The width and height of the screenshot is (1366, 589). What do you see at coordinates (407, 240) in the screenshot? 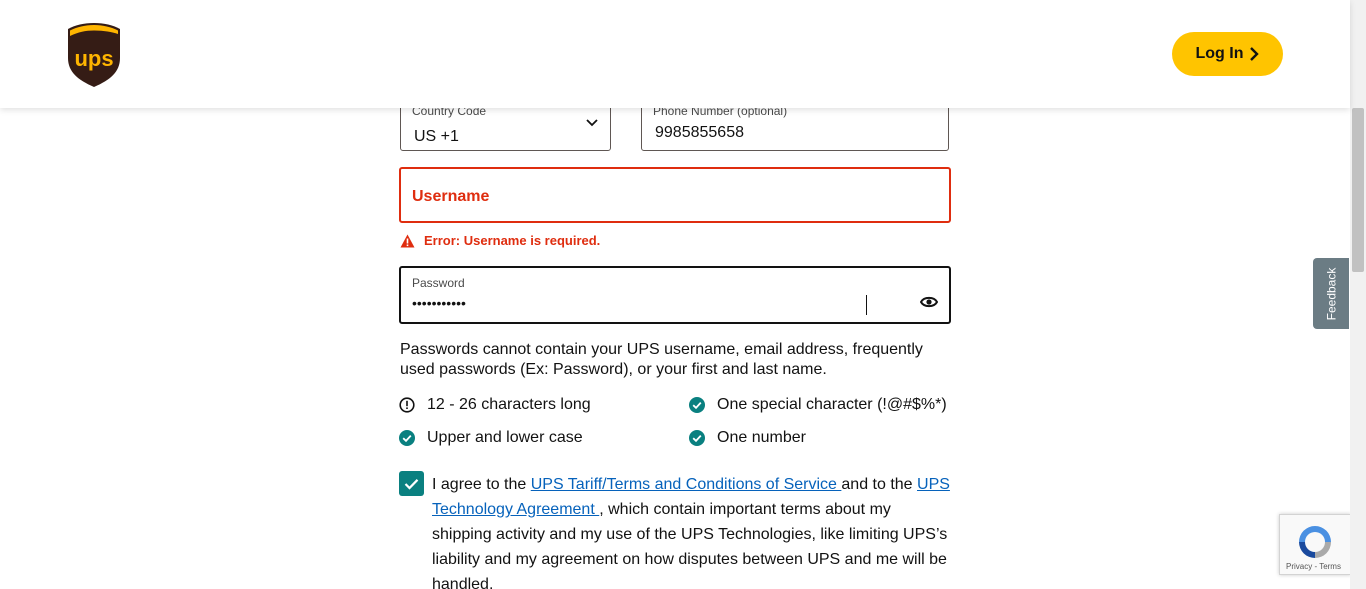
I see `warning-icon` at bounding box center [407, 240].